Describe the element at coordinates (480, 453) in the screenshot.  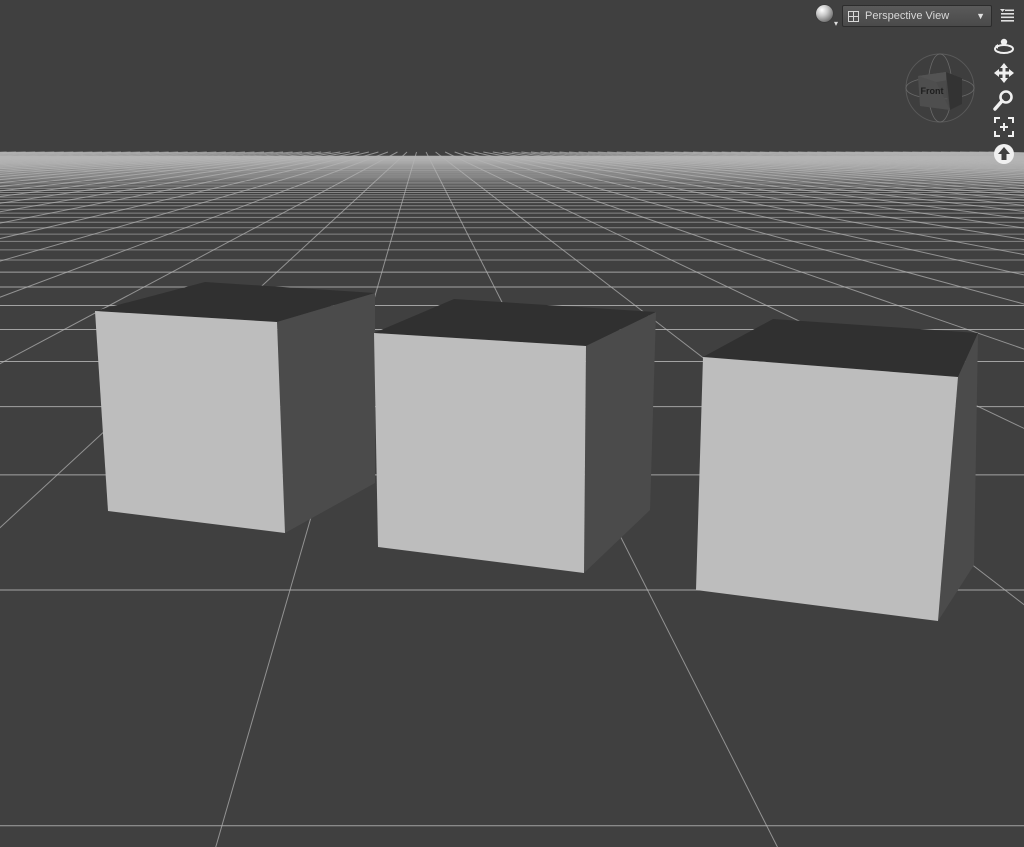
I see `cube-2-front` at that location.